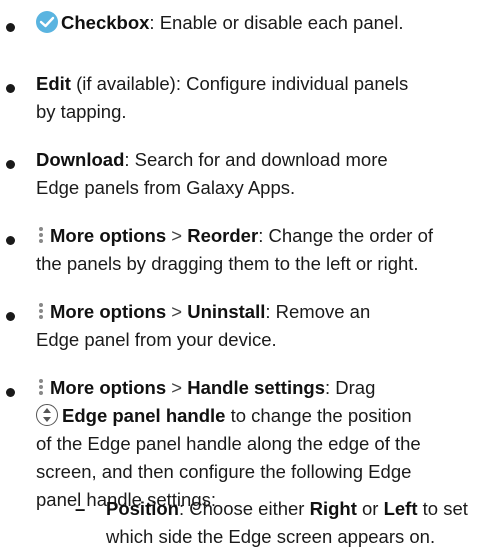 The width and height of the screenshot is (485, 557). I want to click on list-item-checkbox: Checkbox: Enable or disable each panel., so click(256, 23).